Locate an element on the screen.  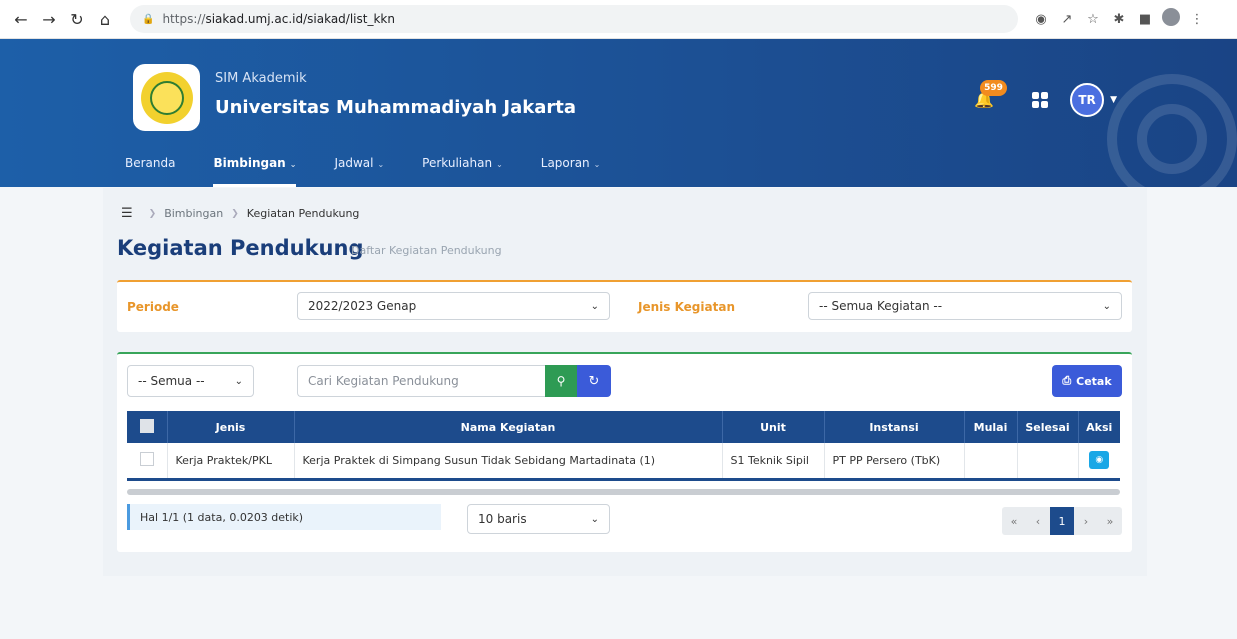
col-instansi: Instansi is located at coordinates (894, 427).